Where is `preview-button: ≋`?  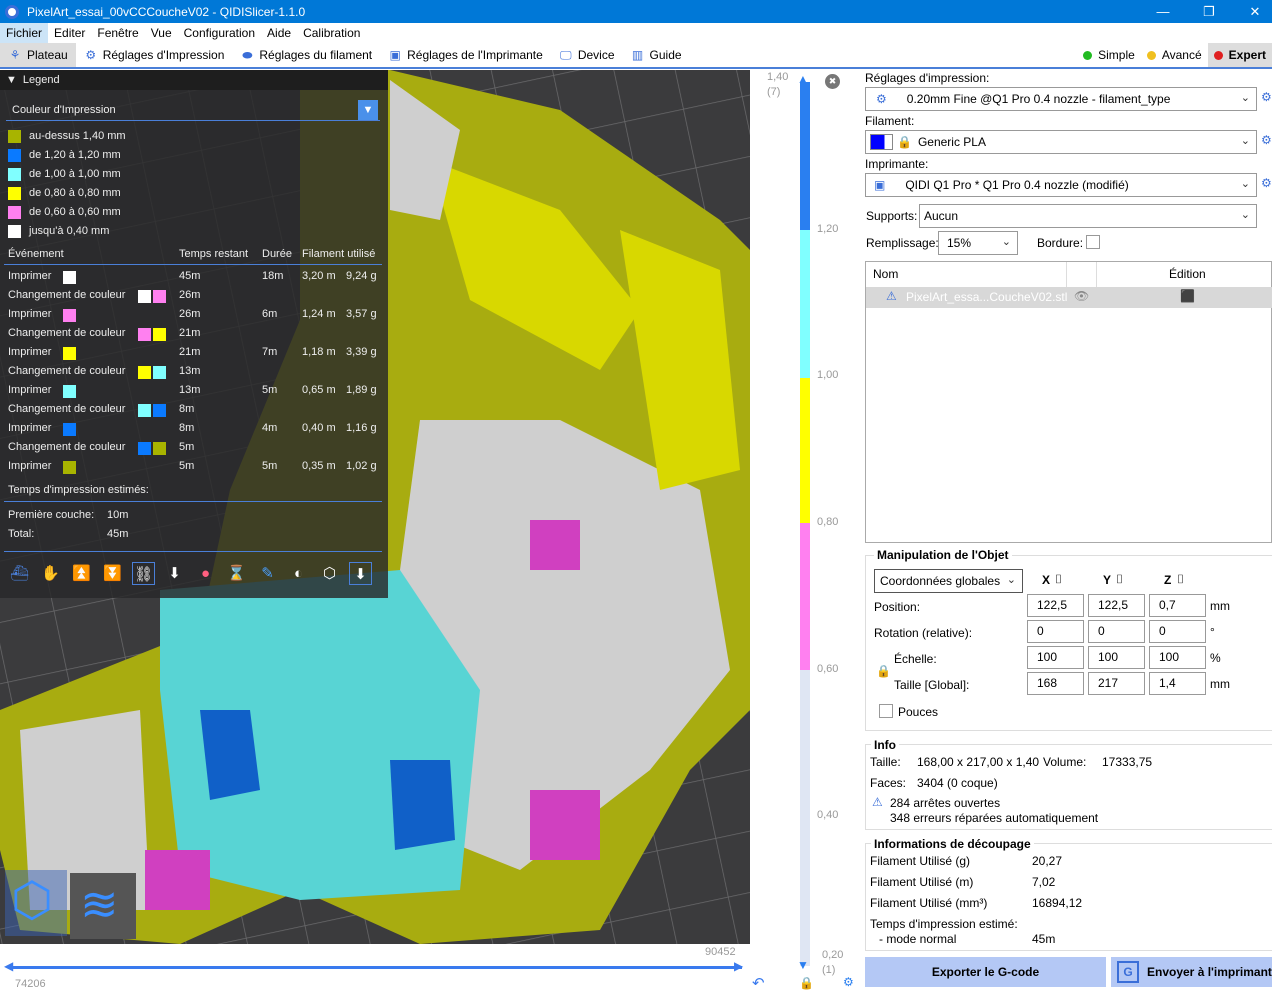 preview-button: ≋ is located at coordinates (103, 906).